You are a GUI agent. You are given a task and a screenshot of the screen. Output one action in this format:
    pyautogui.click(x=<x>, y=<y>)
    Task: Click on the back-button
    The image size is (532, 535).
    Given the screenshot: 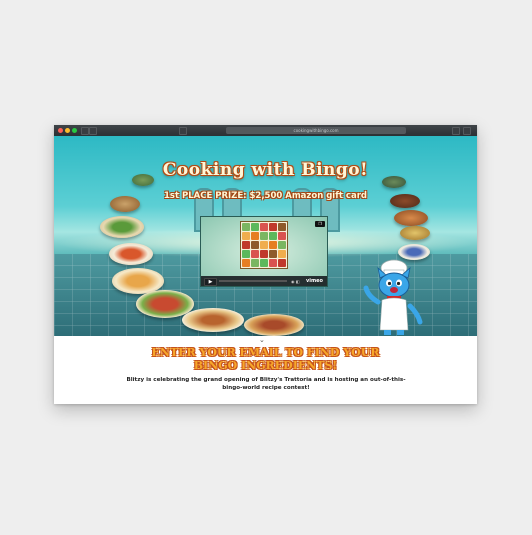 What is the action you would take?
    pyautogui.click(x=93, y=131)
    